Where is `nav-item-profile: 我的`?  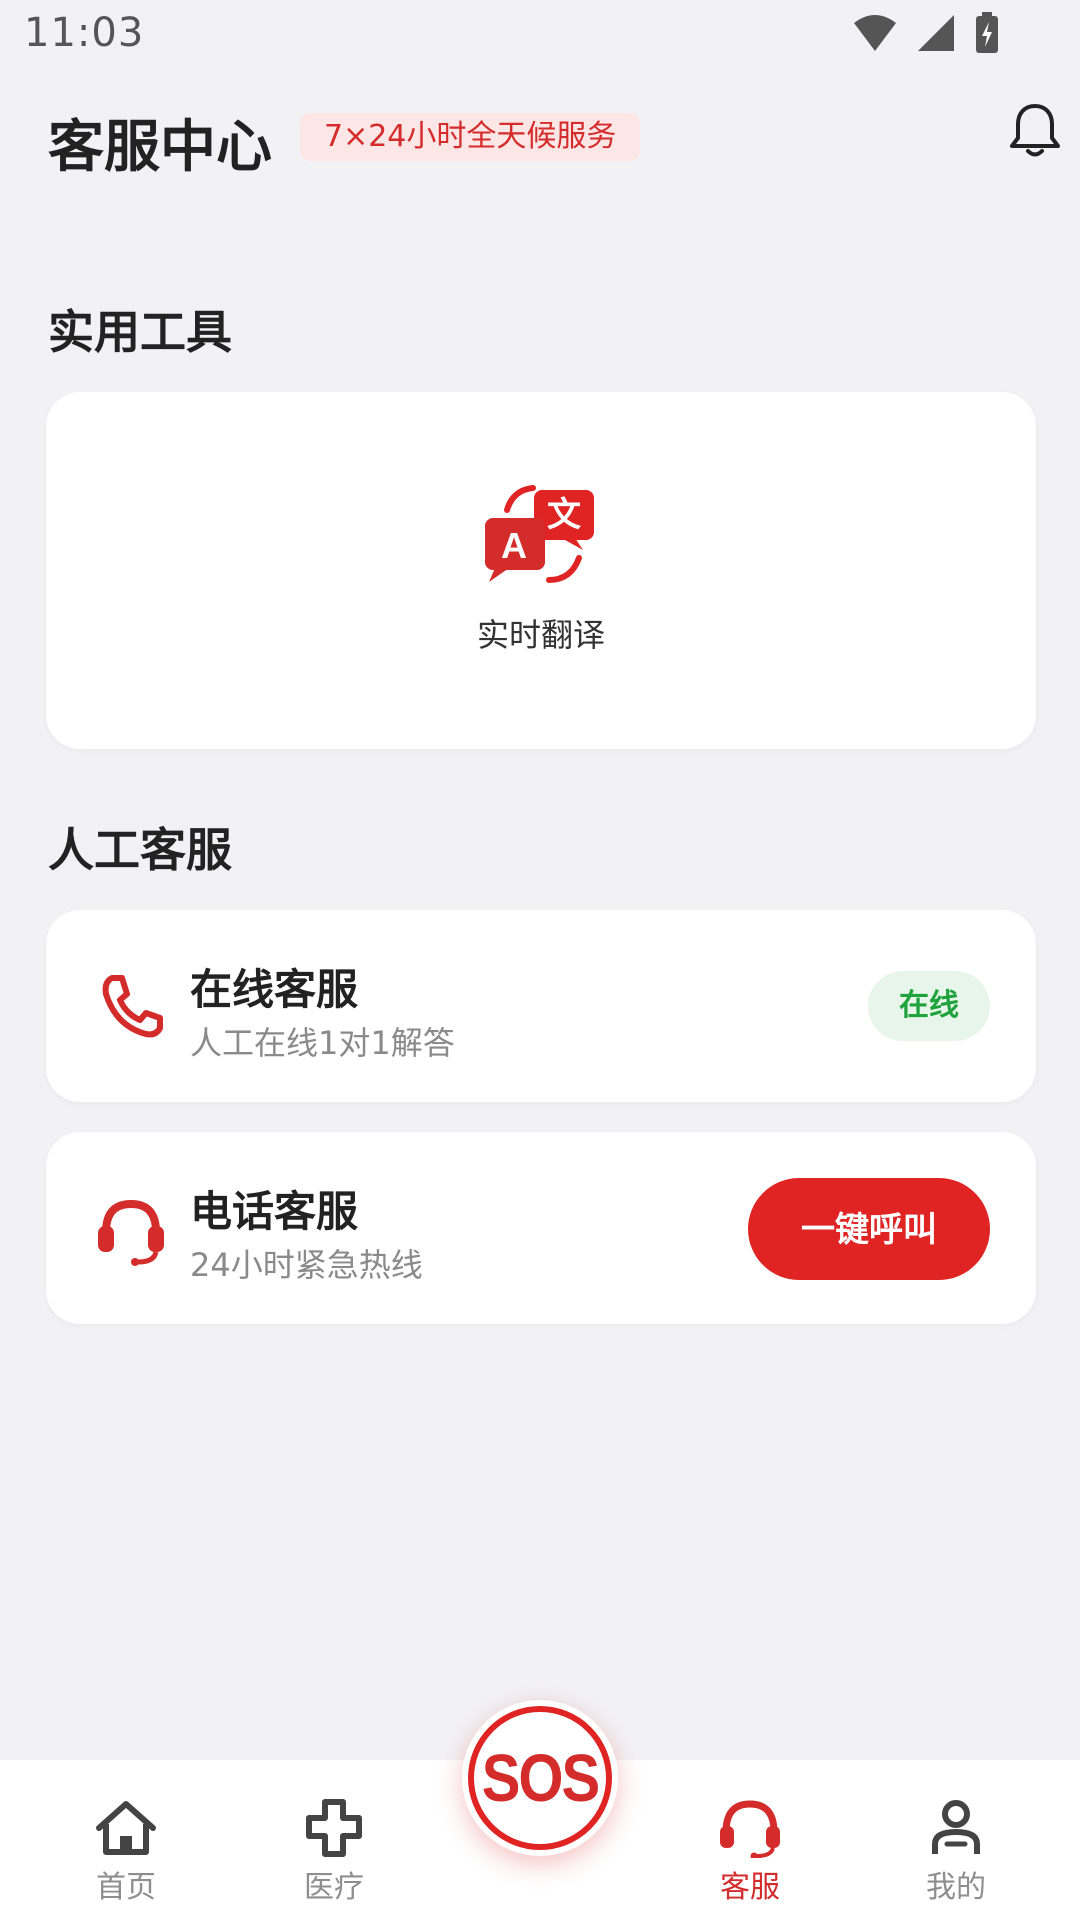 nav-item-profile: 我的 is located at coordinates (956, 1852).